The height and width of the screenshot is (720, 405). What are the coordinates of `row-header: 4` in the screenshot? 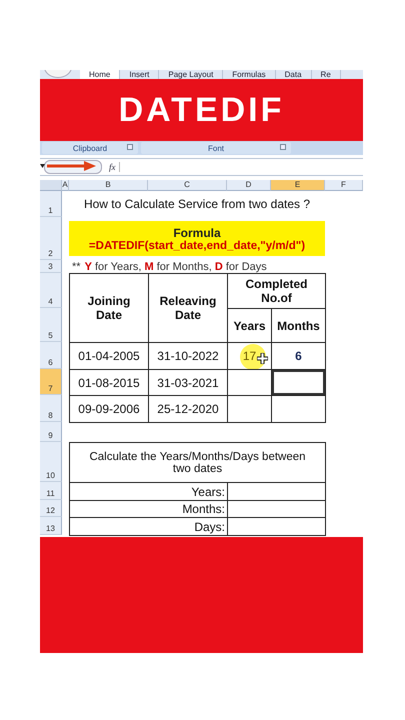 It's located at (51, 290).